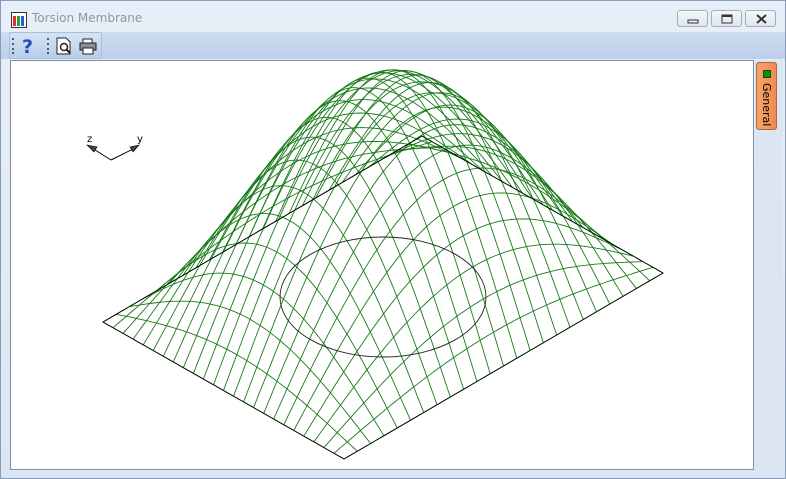  I want to click on help-button: ?, so click(29, 47).